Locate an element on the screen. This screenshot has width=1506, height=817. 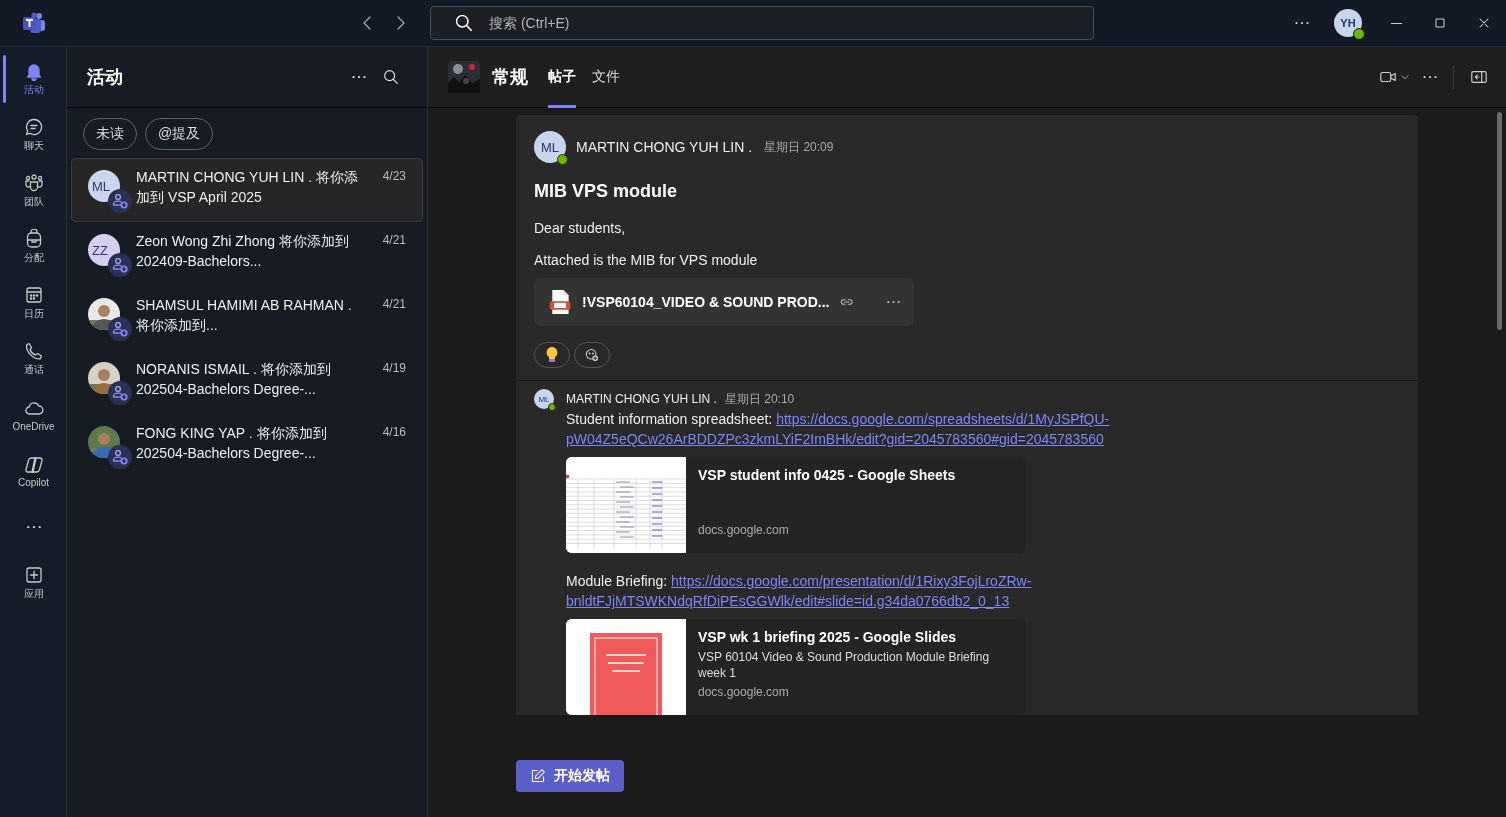
search-field: 搜索 (Ctrl+E) is located at coordinates (762, 23).